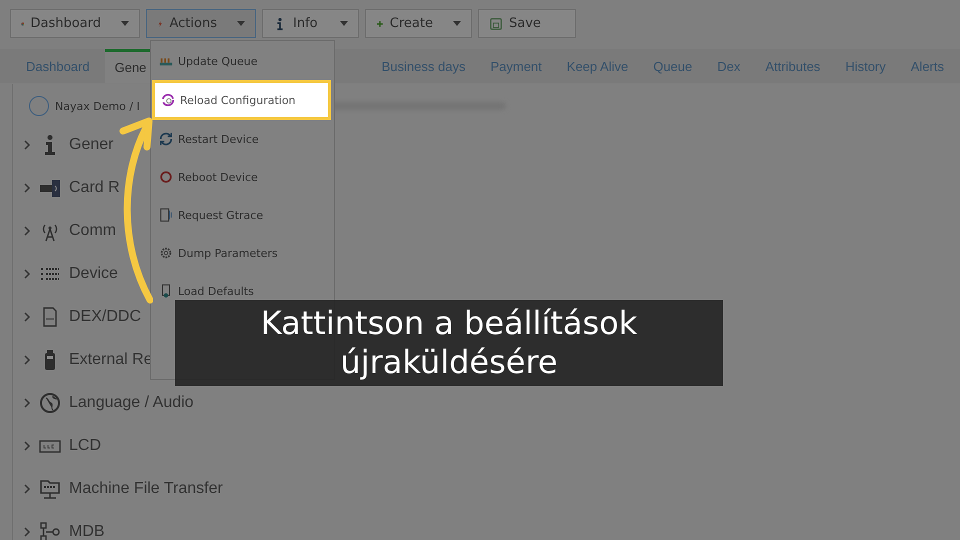  What do you see at coordinates (927, 66) in the screenshot?
I see `tab: Alerts` at bounding box center [927, 66].